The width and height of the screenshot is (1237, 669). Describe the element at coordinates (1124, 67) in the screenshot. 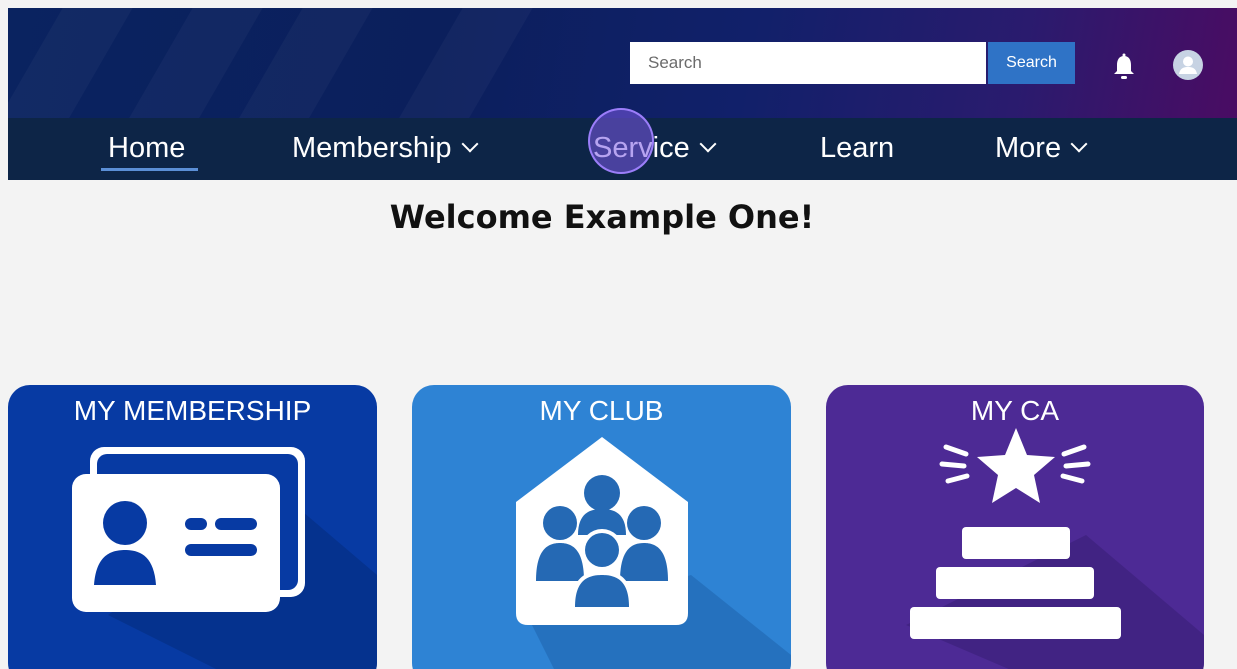

I see `bell-icon` at that location.